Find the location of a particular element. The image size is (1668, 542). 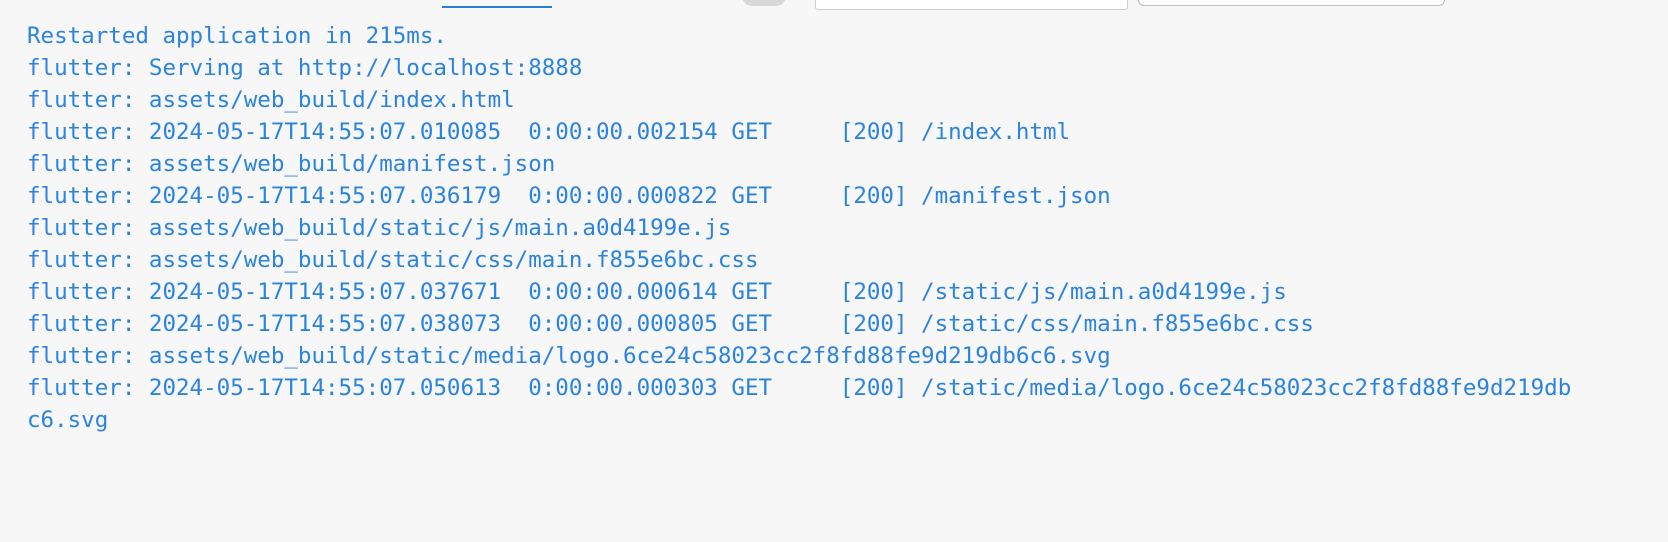

log-line: flutter: assets/web_build/manifest.json is located at coordinates (291, 164).